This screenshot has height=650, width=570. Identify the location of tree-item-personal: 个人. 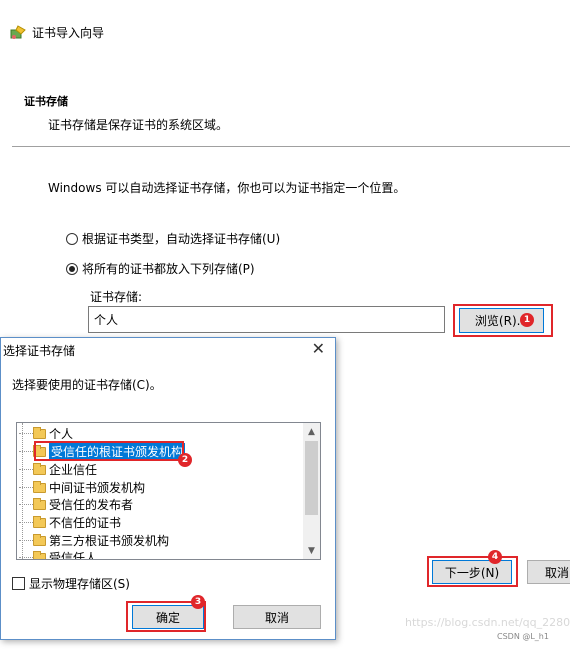
(45, 433).